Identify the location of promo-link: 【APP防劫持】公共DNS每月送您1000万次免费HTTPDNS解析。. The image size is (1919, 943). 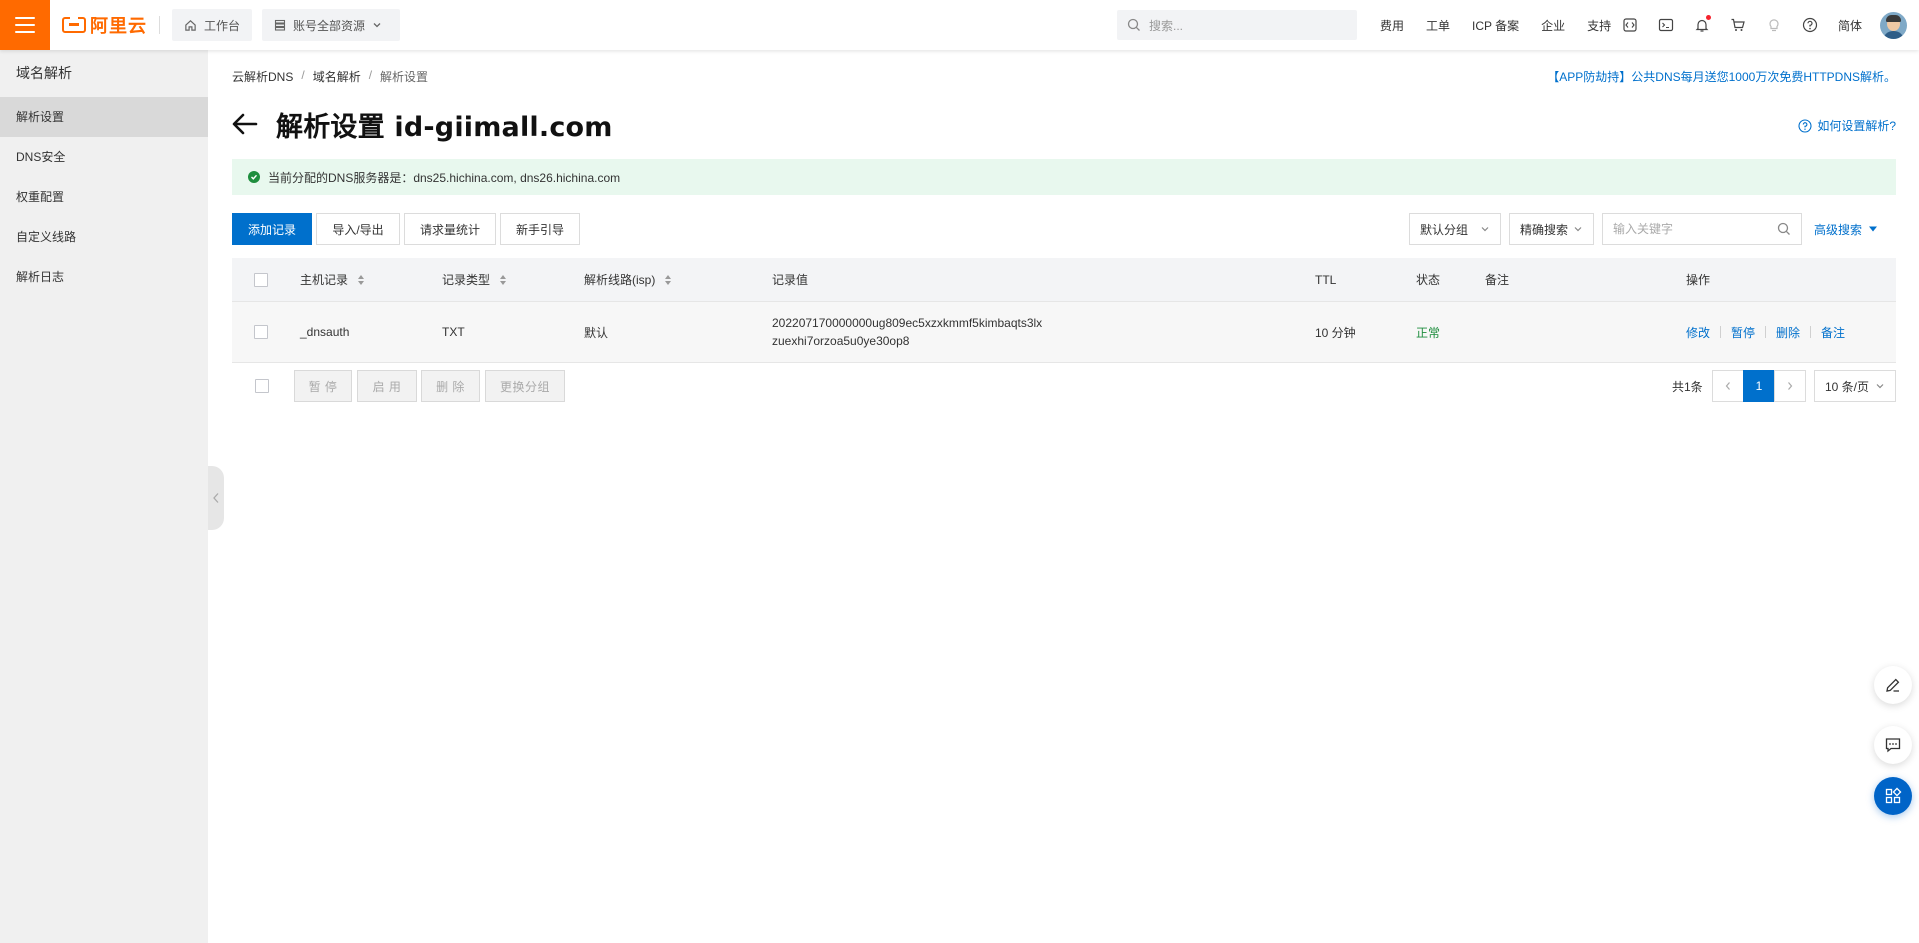
(1721, 76).